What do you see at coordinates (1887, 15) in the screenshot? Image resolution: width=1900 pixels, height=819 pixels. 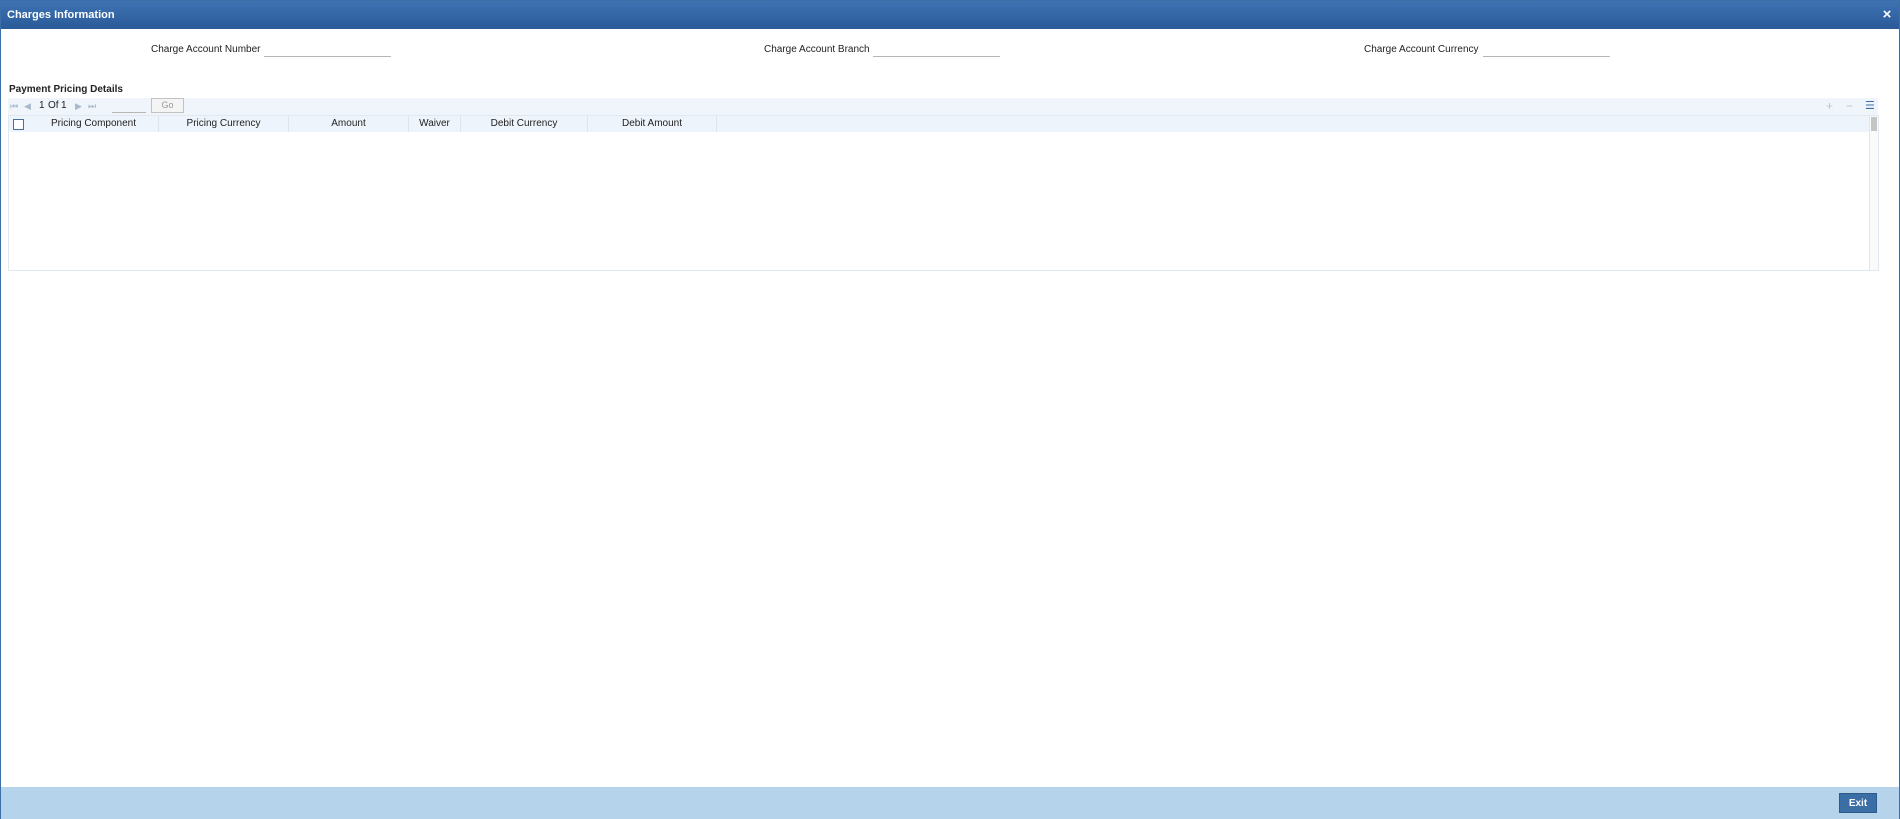 I see `close-icon: ×` at bounding box center [1887, 15].